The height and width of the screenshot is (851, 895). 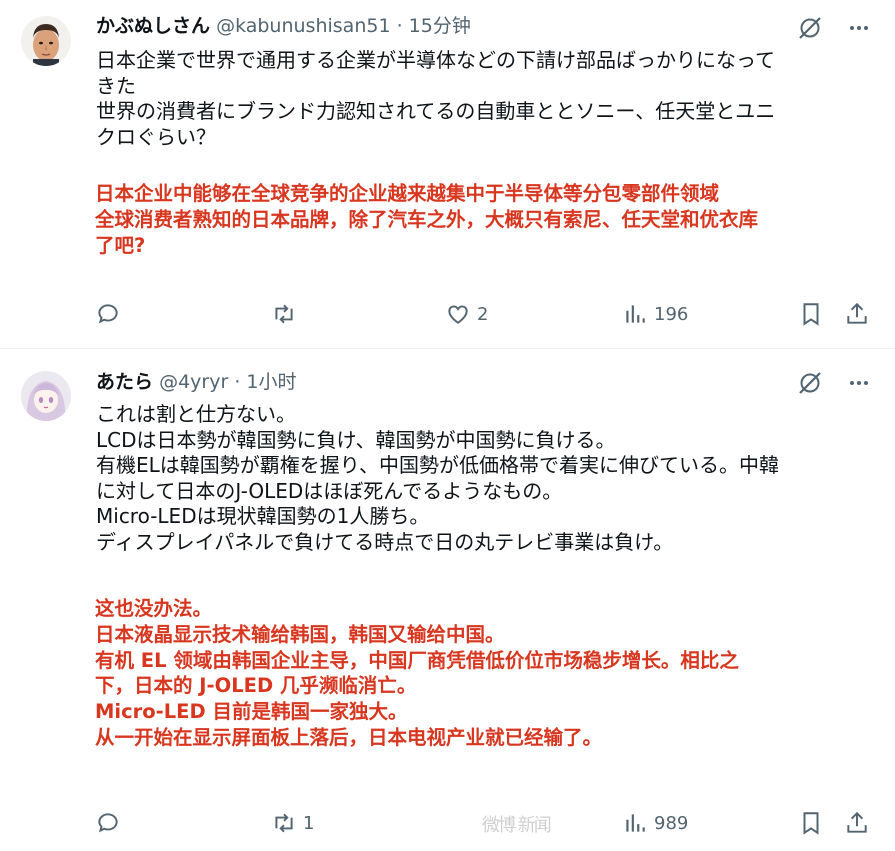 I want to click on text-line: これは割と仕方ない。, so click(x=196, y=414).